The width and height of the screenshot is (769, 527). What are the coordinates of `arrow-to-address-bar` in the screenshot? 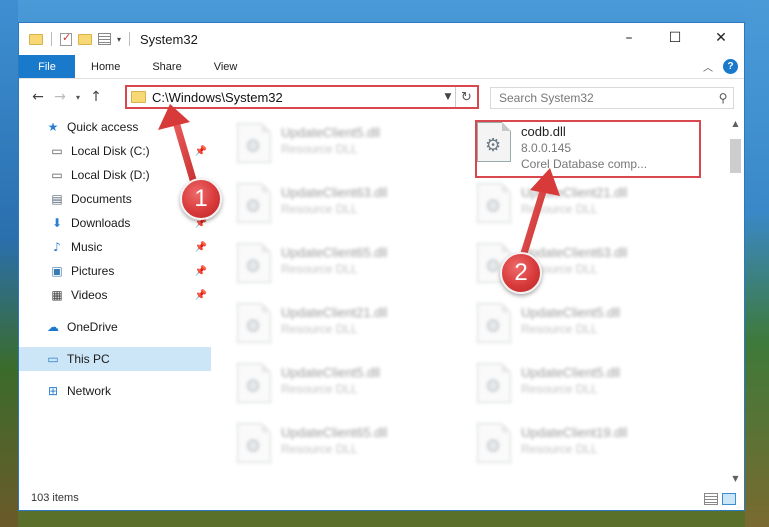 It's located at (179, 149).